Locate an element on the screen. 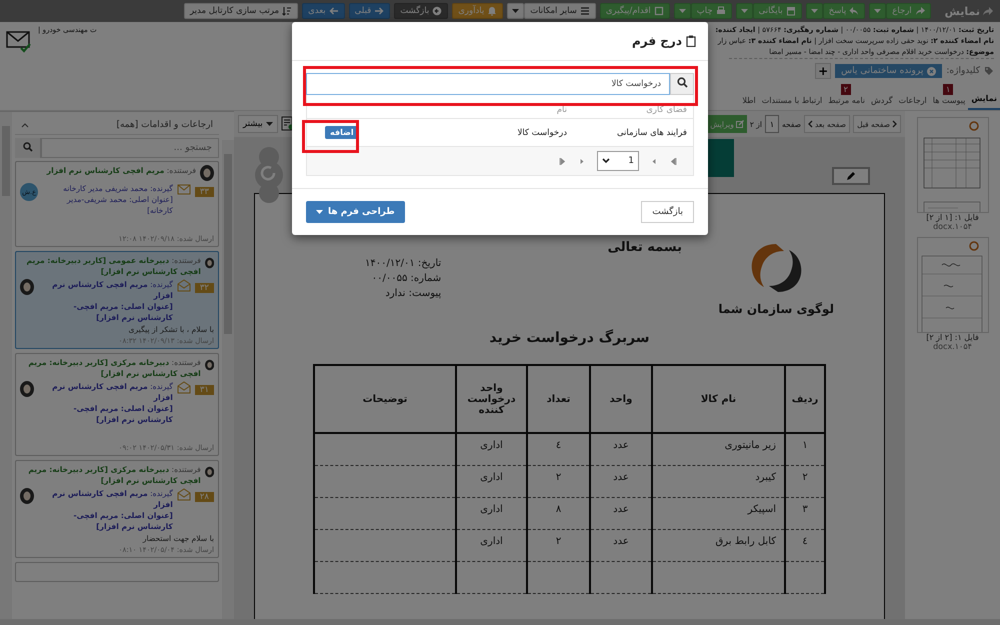 The height and width of the screenshot is (625, 1000). edit-icon is located at coordinates (740, 124).